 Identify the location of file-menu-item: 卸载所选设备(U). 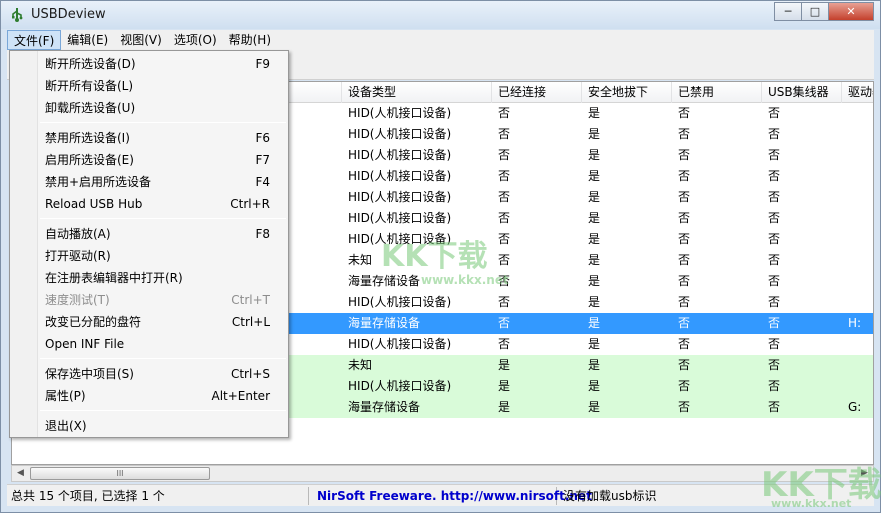
(149, 108).